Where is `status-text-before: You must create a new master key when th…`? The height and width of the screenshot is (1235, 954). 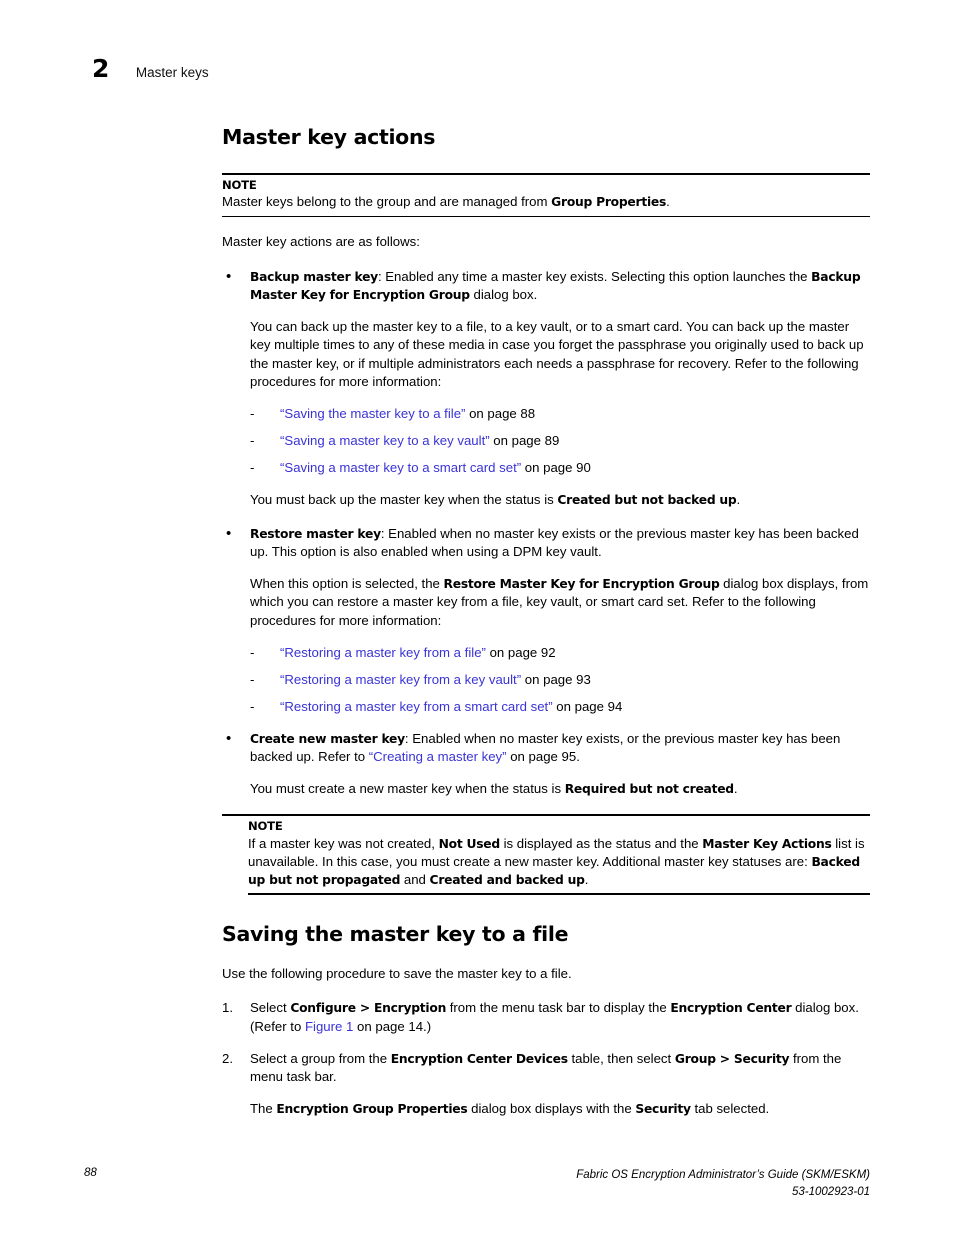
status-text-before: You must create a new master key when th… is located at coordinates (407, 788).